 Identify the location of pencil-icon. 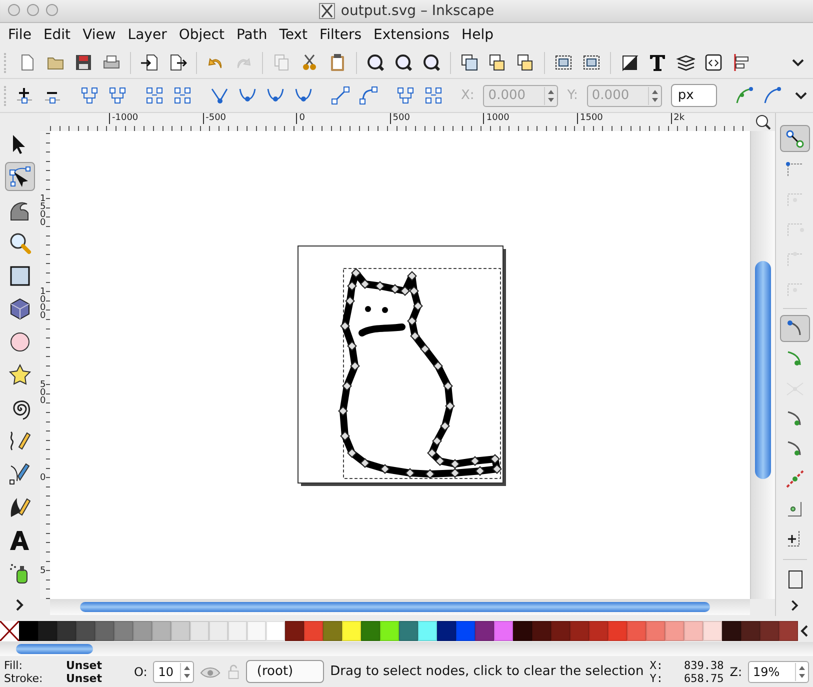
(20, 440).